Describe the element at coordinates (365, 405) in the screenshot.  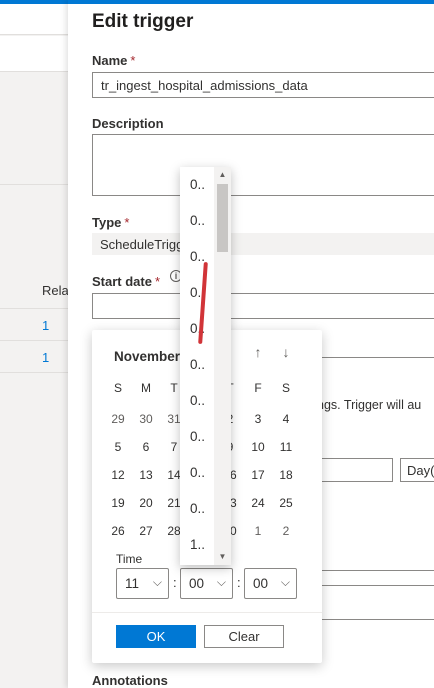
I see `recurrence-help-text: vings. Trigger will au` at that location.